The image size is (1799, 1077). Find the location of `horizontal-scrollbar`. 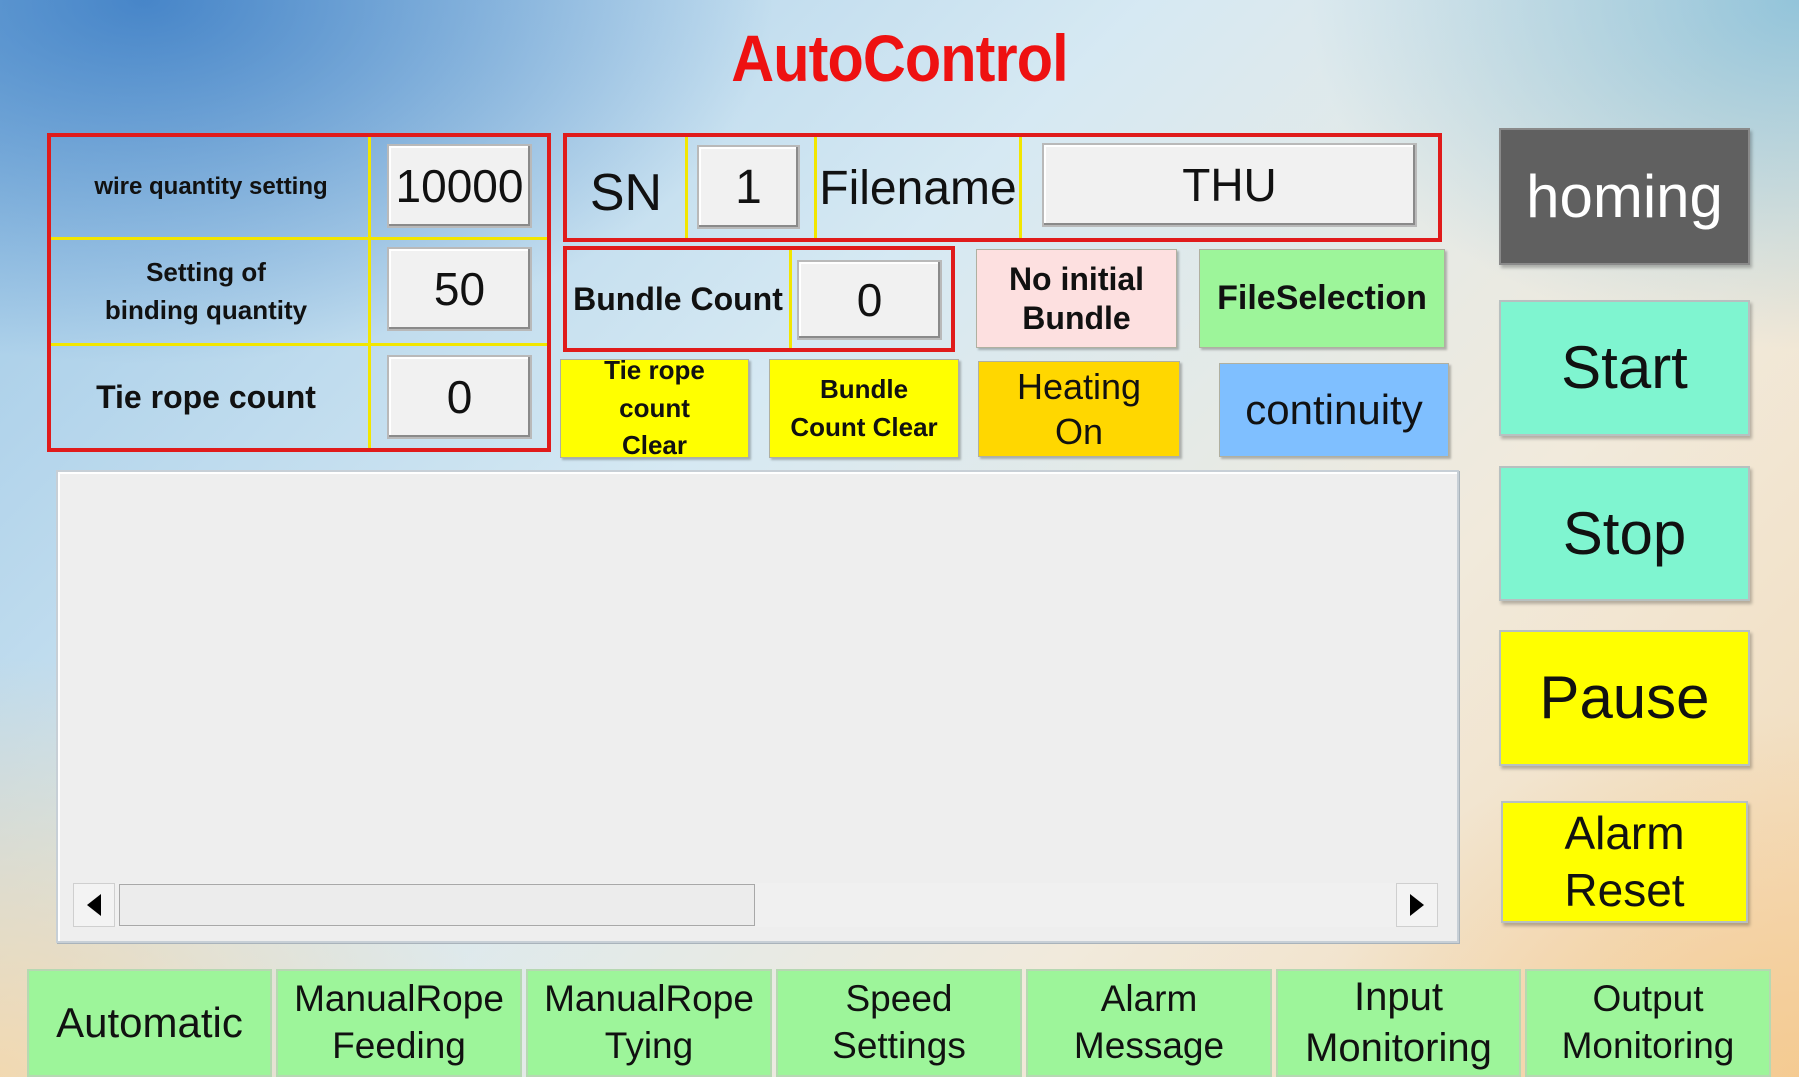

horizontal-scrollbar is located at coordinates (755, 905).